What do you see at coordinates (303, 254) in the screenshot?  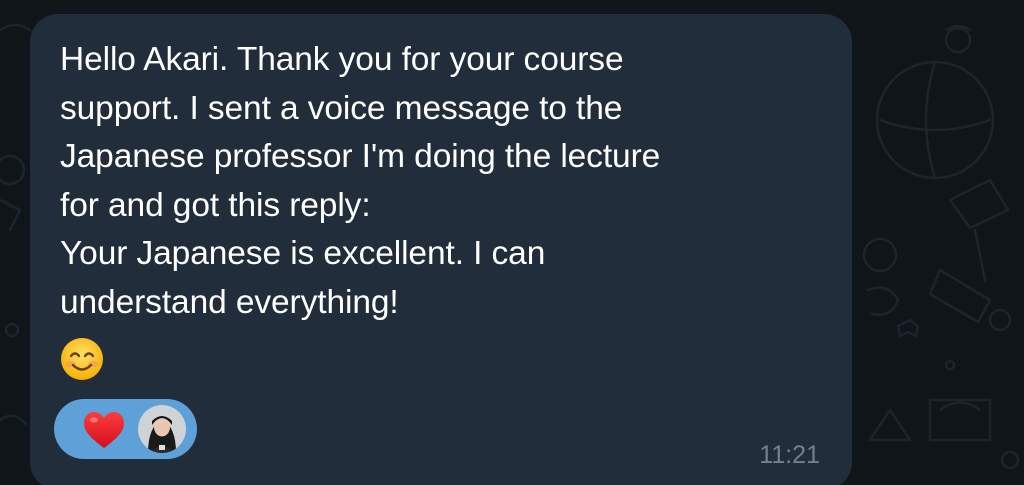 I see `message-line: Your Japanese is excellent. I can` at bounding box center [303, 254].